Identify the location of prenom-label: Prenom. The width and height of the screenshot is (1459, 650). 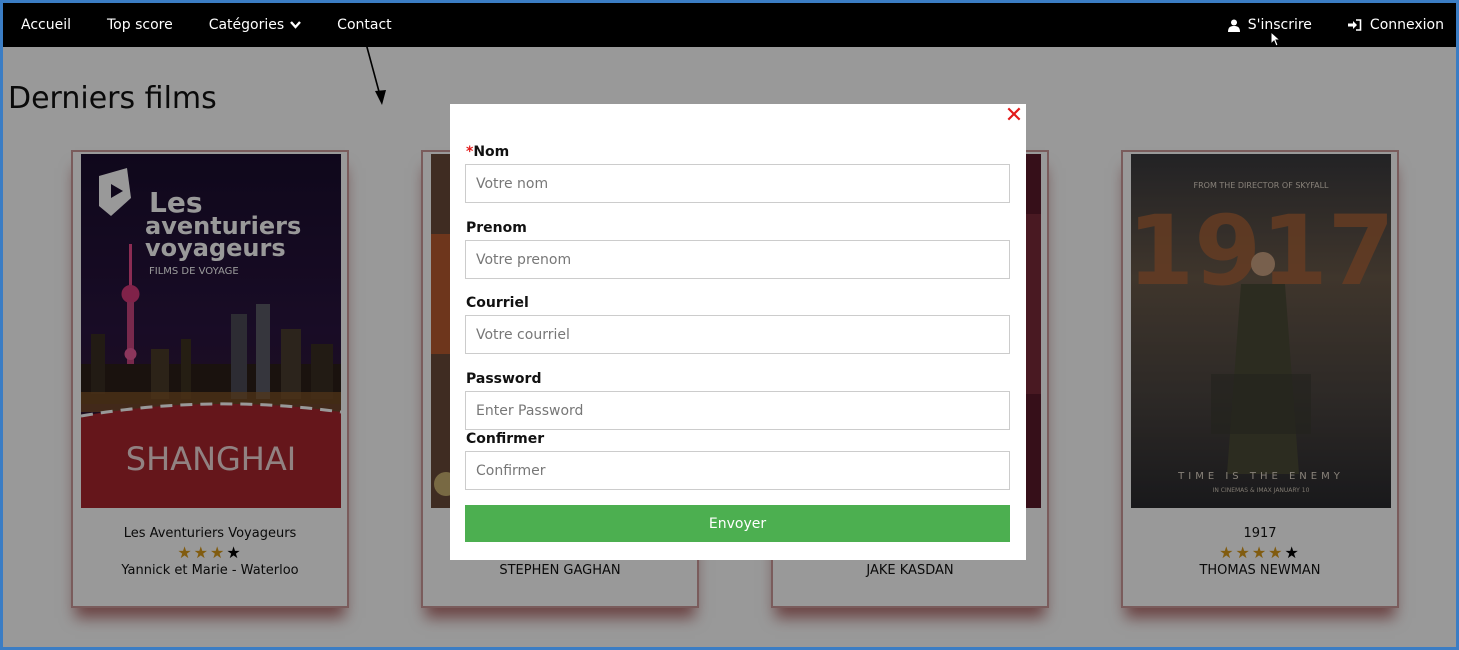
(496, 228).